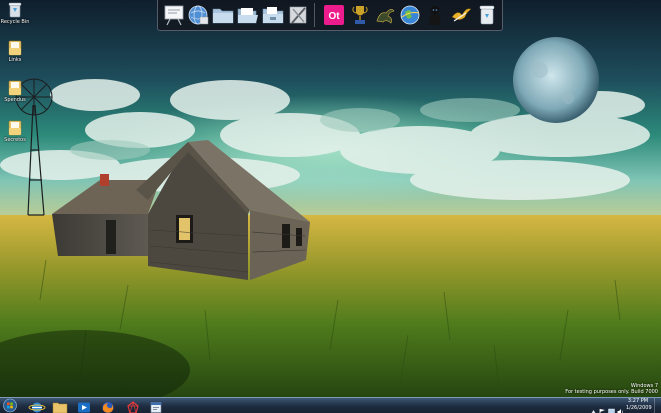 Image resolution: width=661 pixels, height=413 pixels. I want to click on desktop-icon-secretos: Secretos, so click(15, 131).